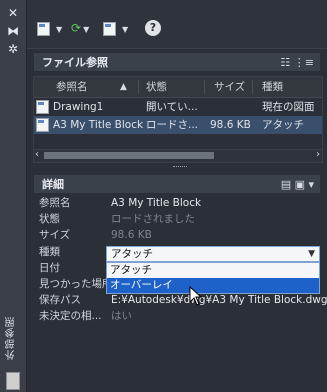  What do you see at coordinates (153, 219) in the screenshot?
I see `detail-value: ロードされました` at bounding box center [153, 219].